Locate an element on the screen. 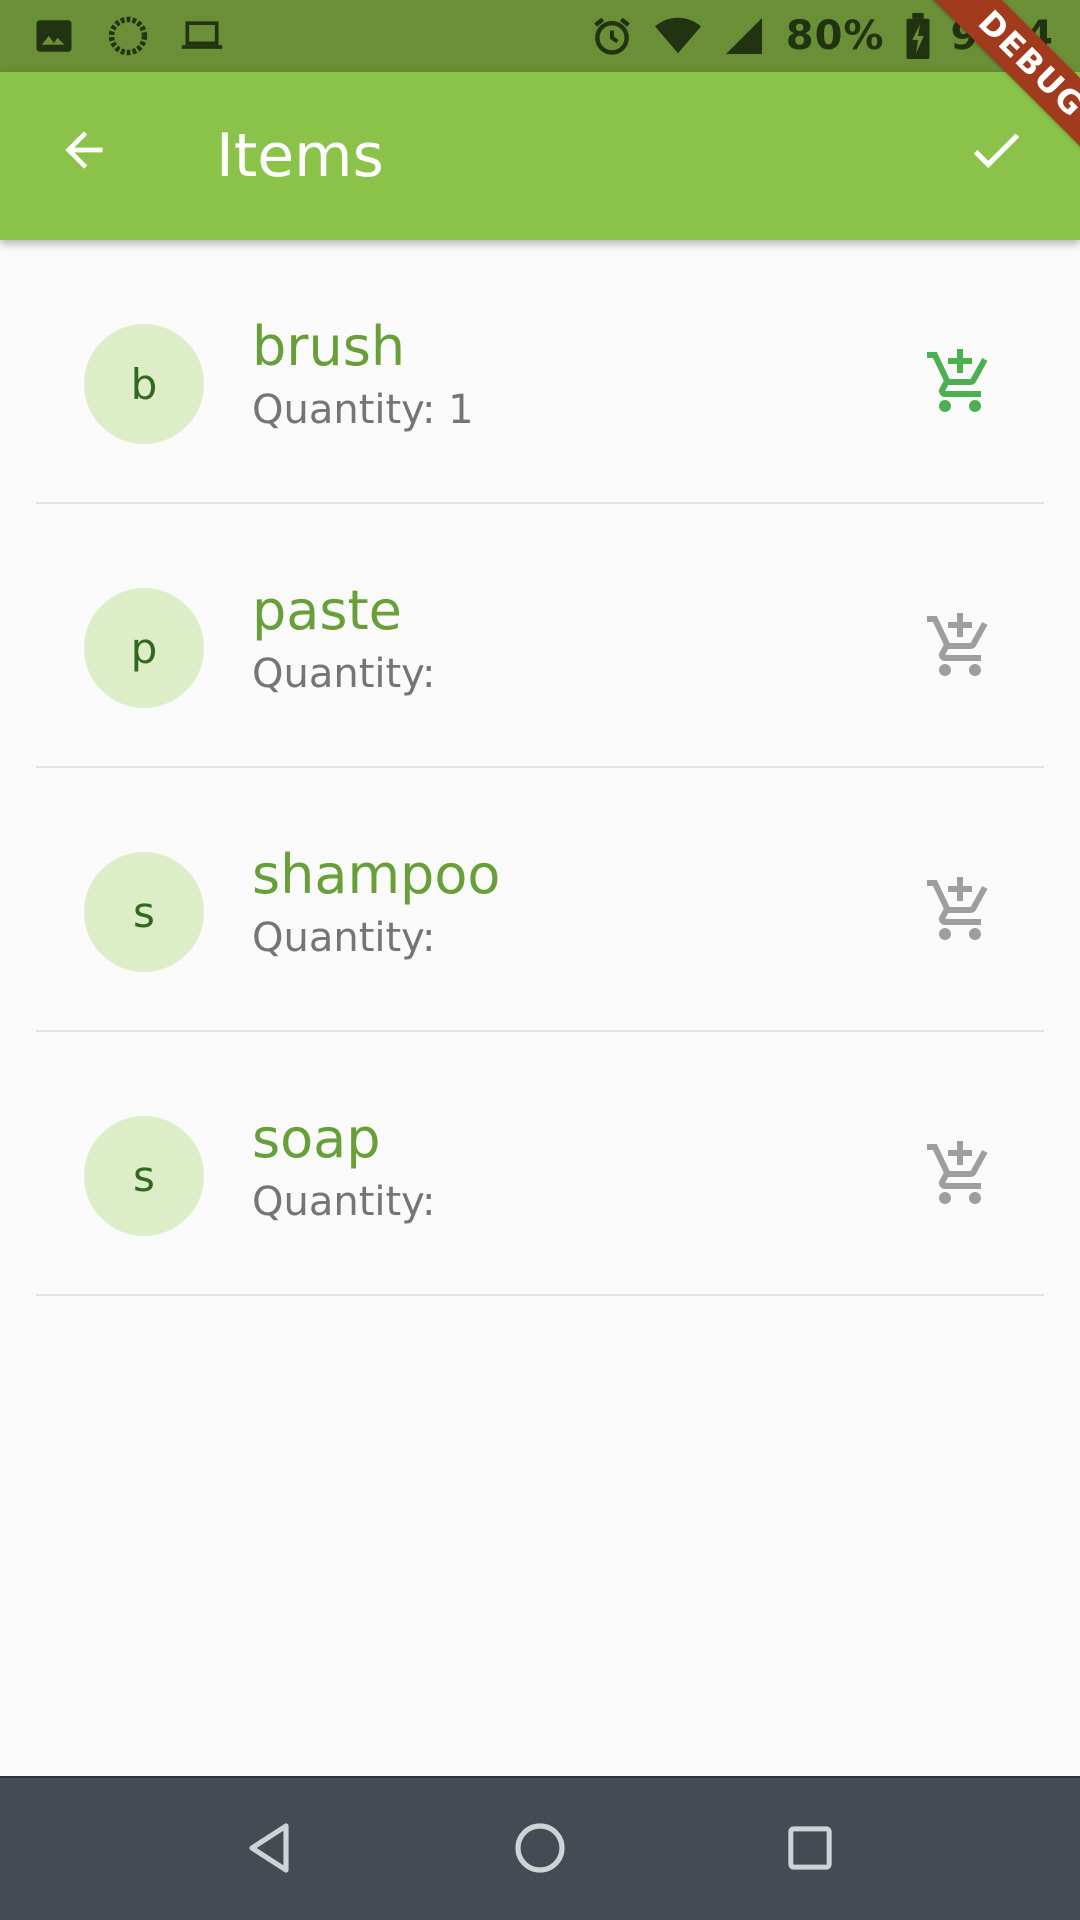 This screenshot has height=1920, width=1080. status-bar-left is located at coordinates (128, 36).